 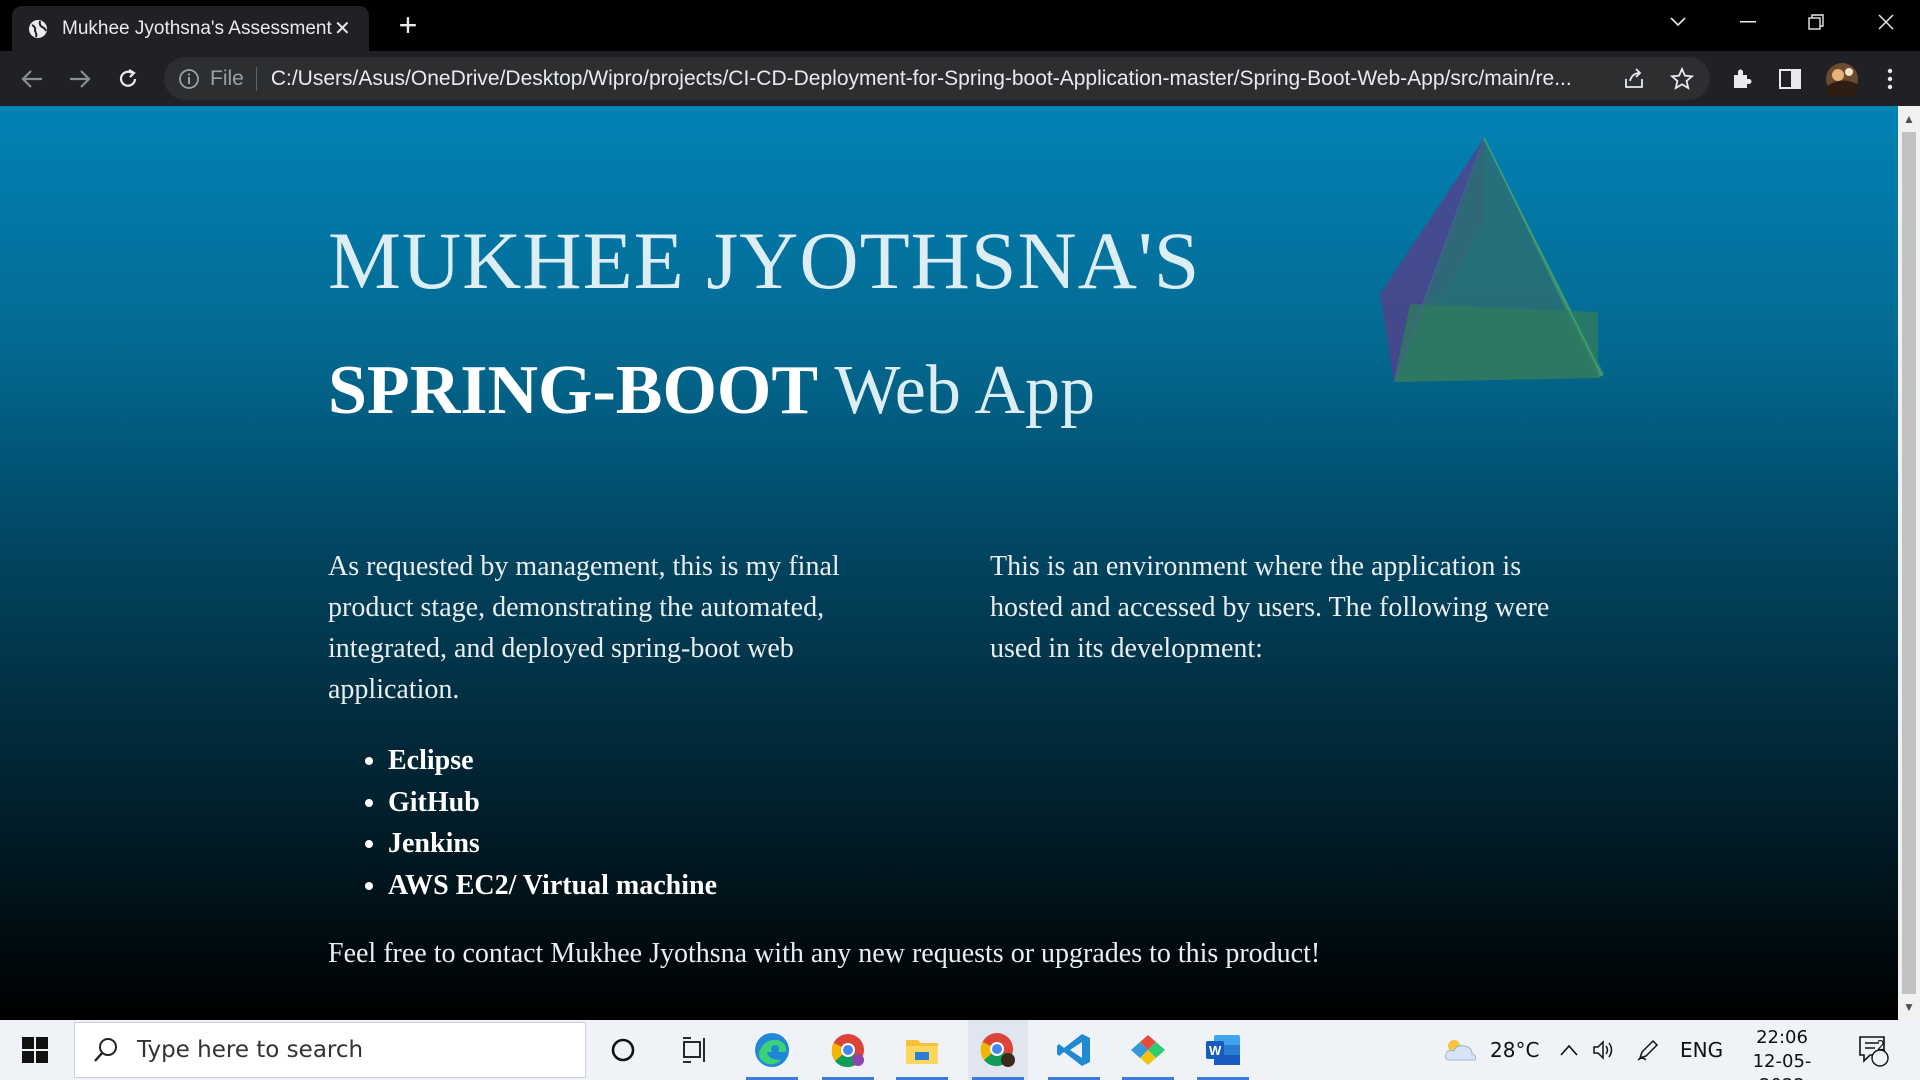 I want to click on new-tab-button: +, so click(x=408, y=25).